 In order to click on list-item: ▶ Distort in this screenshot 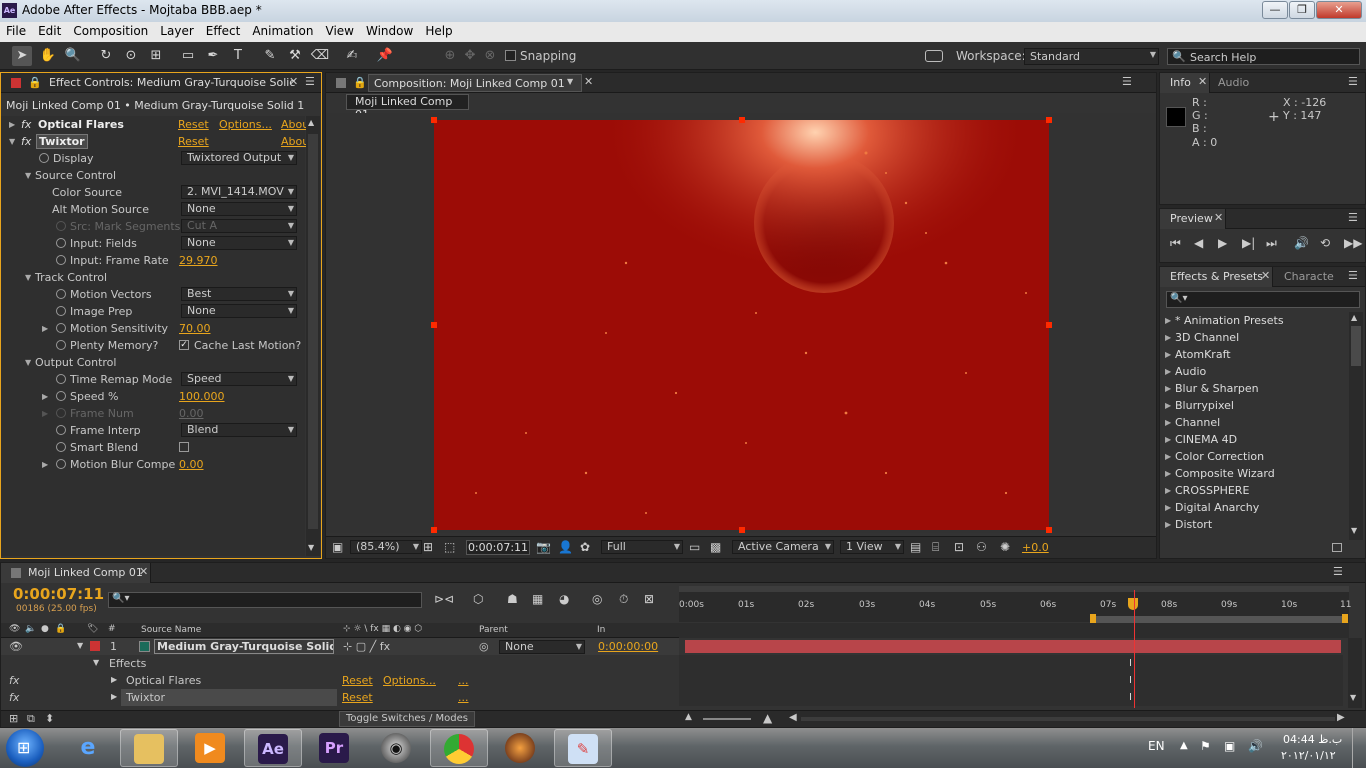, I will do `click(1250, 524)`.